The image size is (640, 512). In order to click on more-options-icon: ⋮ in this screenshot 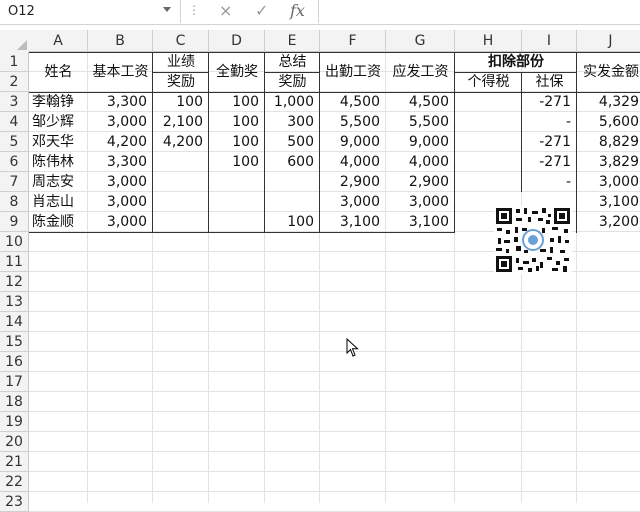, I will do `click(194, 10)`.